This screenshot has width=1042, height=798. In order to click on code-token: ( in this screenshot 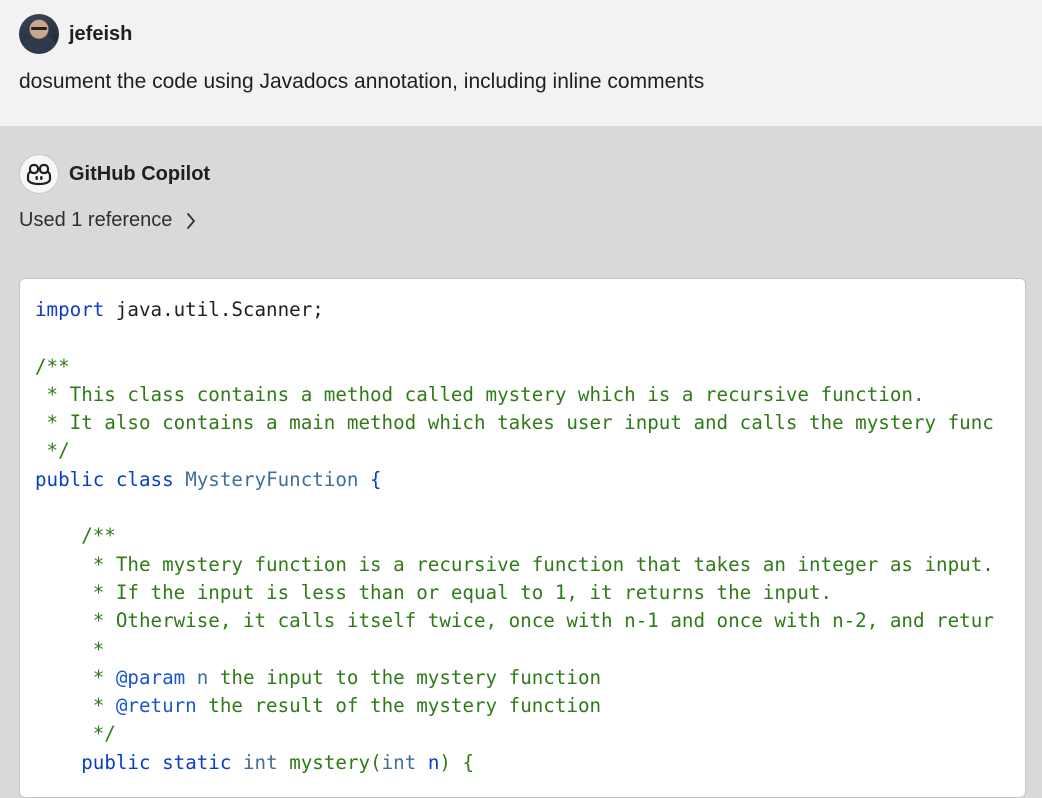, I will do `click(376, 762)`.